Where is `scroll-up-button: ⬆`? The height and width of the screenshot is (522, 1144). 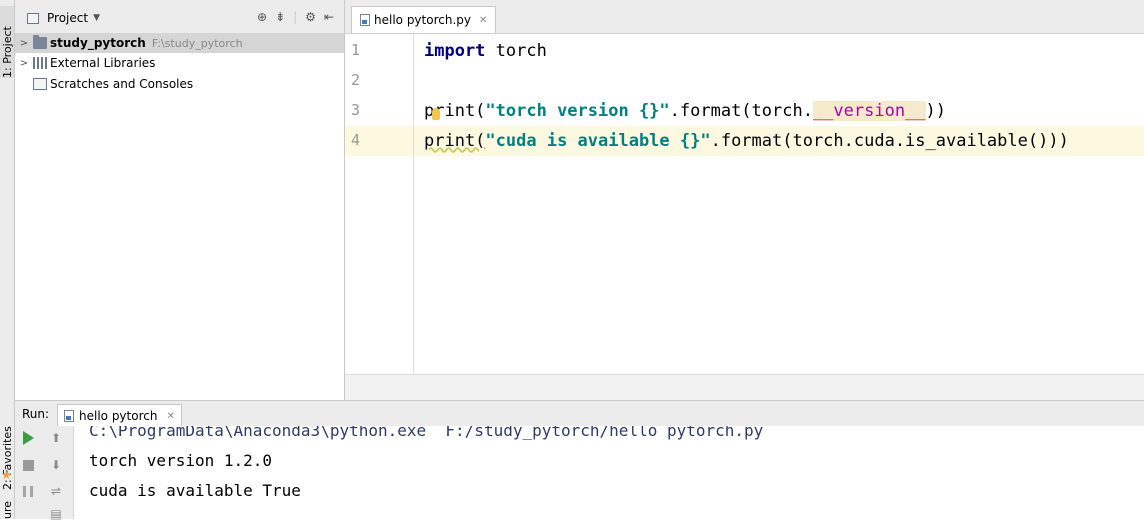
scroll-up-button: ⬆ is located at coordinates (56, 438).